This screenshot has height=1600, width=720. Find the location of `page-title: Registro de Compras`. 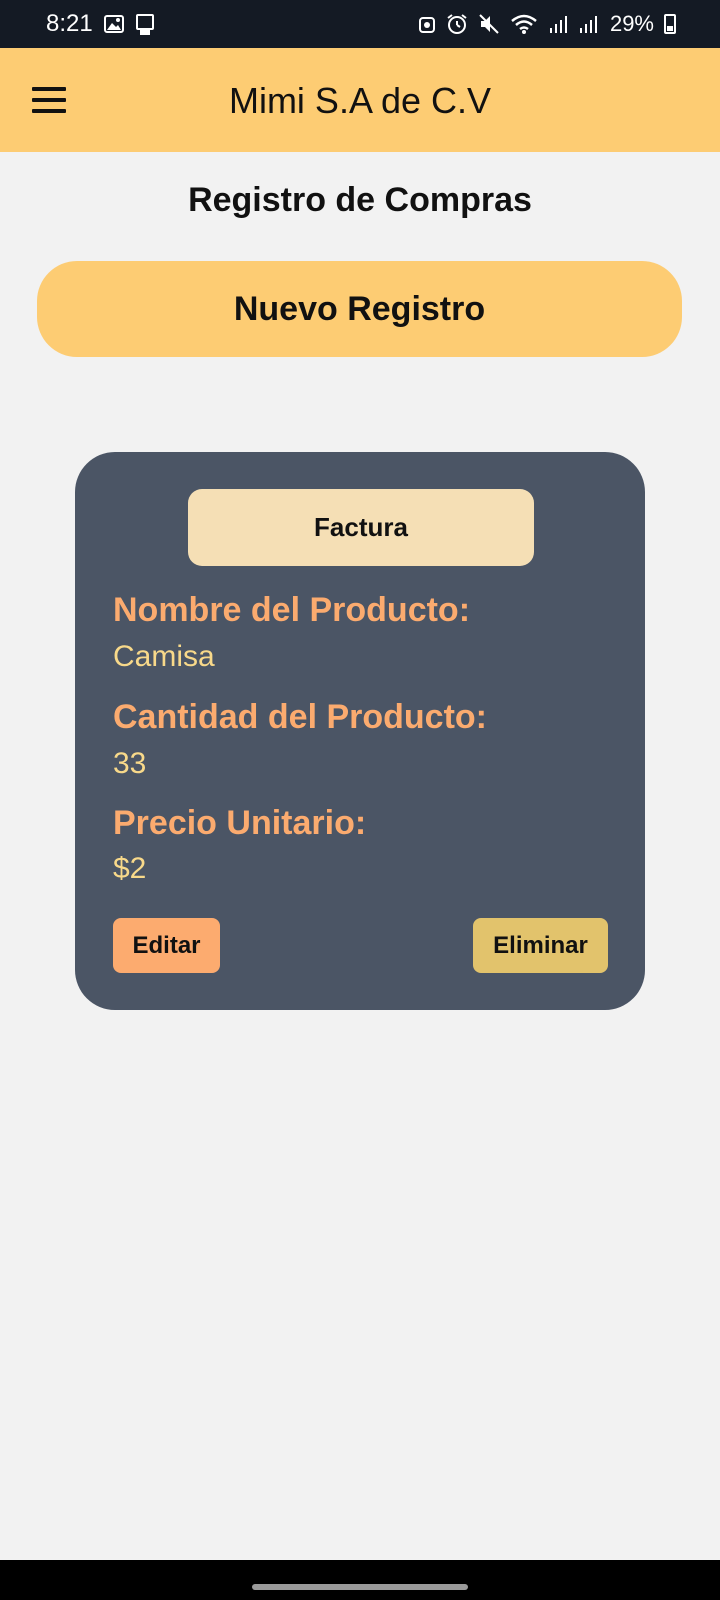

page-title: Registro de Compras is located at coordinates (360, 200).